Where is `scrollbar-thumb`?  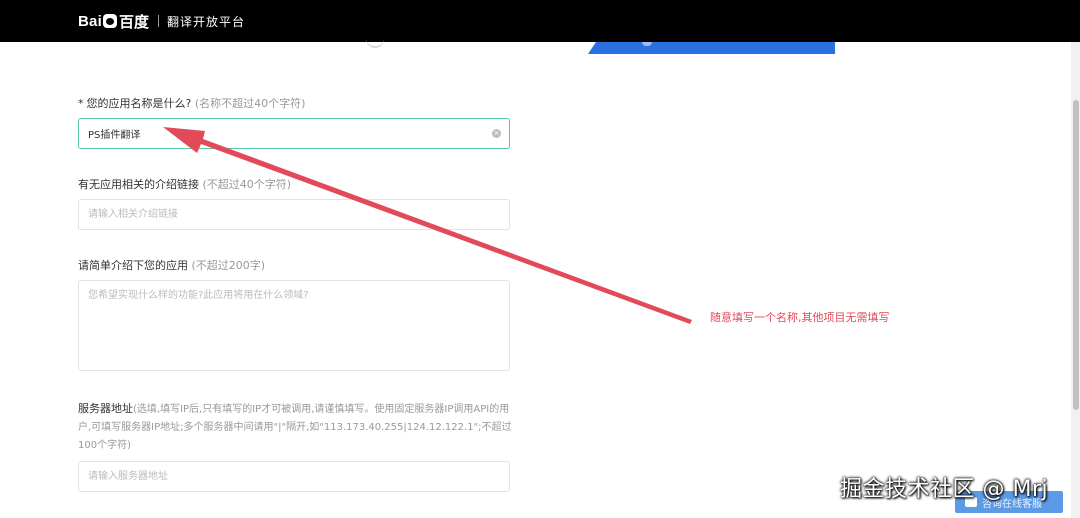
scrollbar-thumb is located at coordinates (1076, 255).